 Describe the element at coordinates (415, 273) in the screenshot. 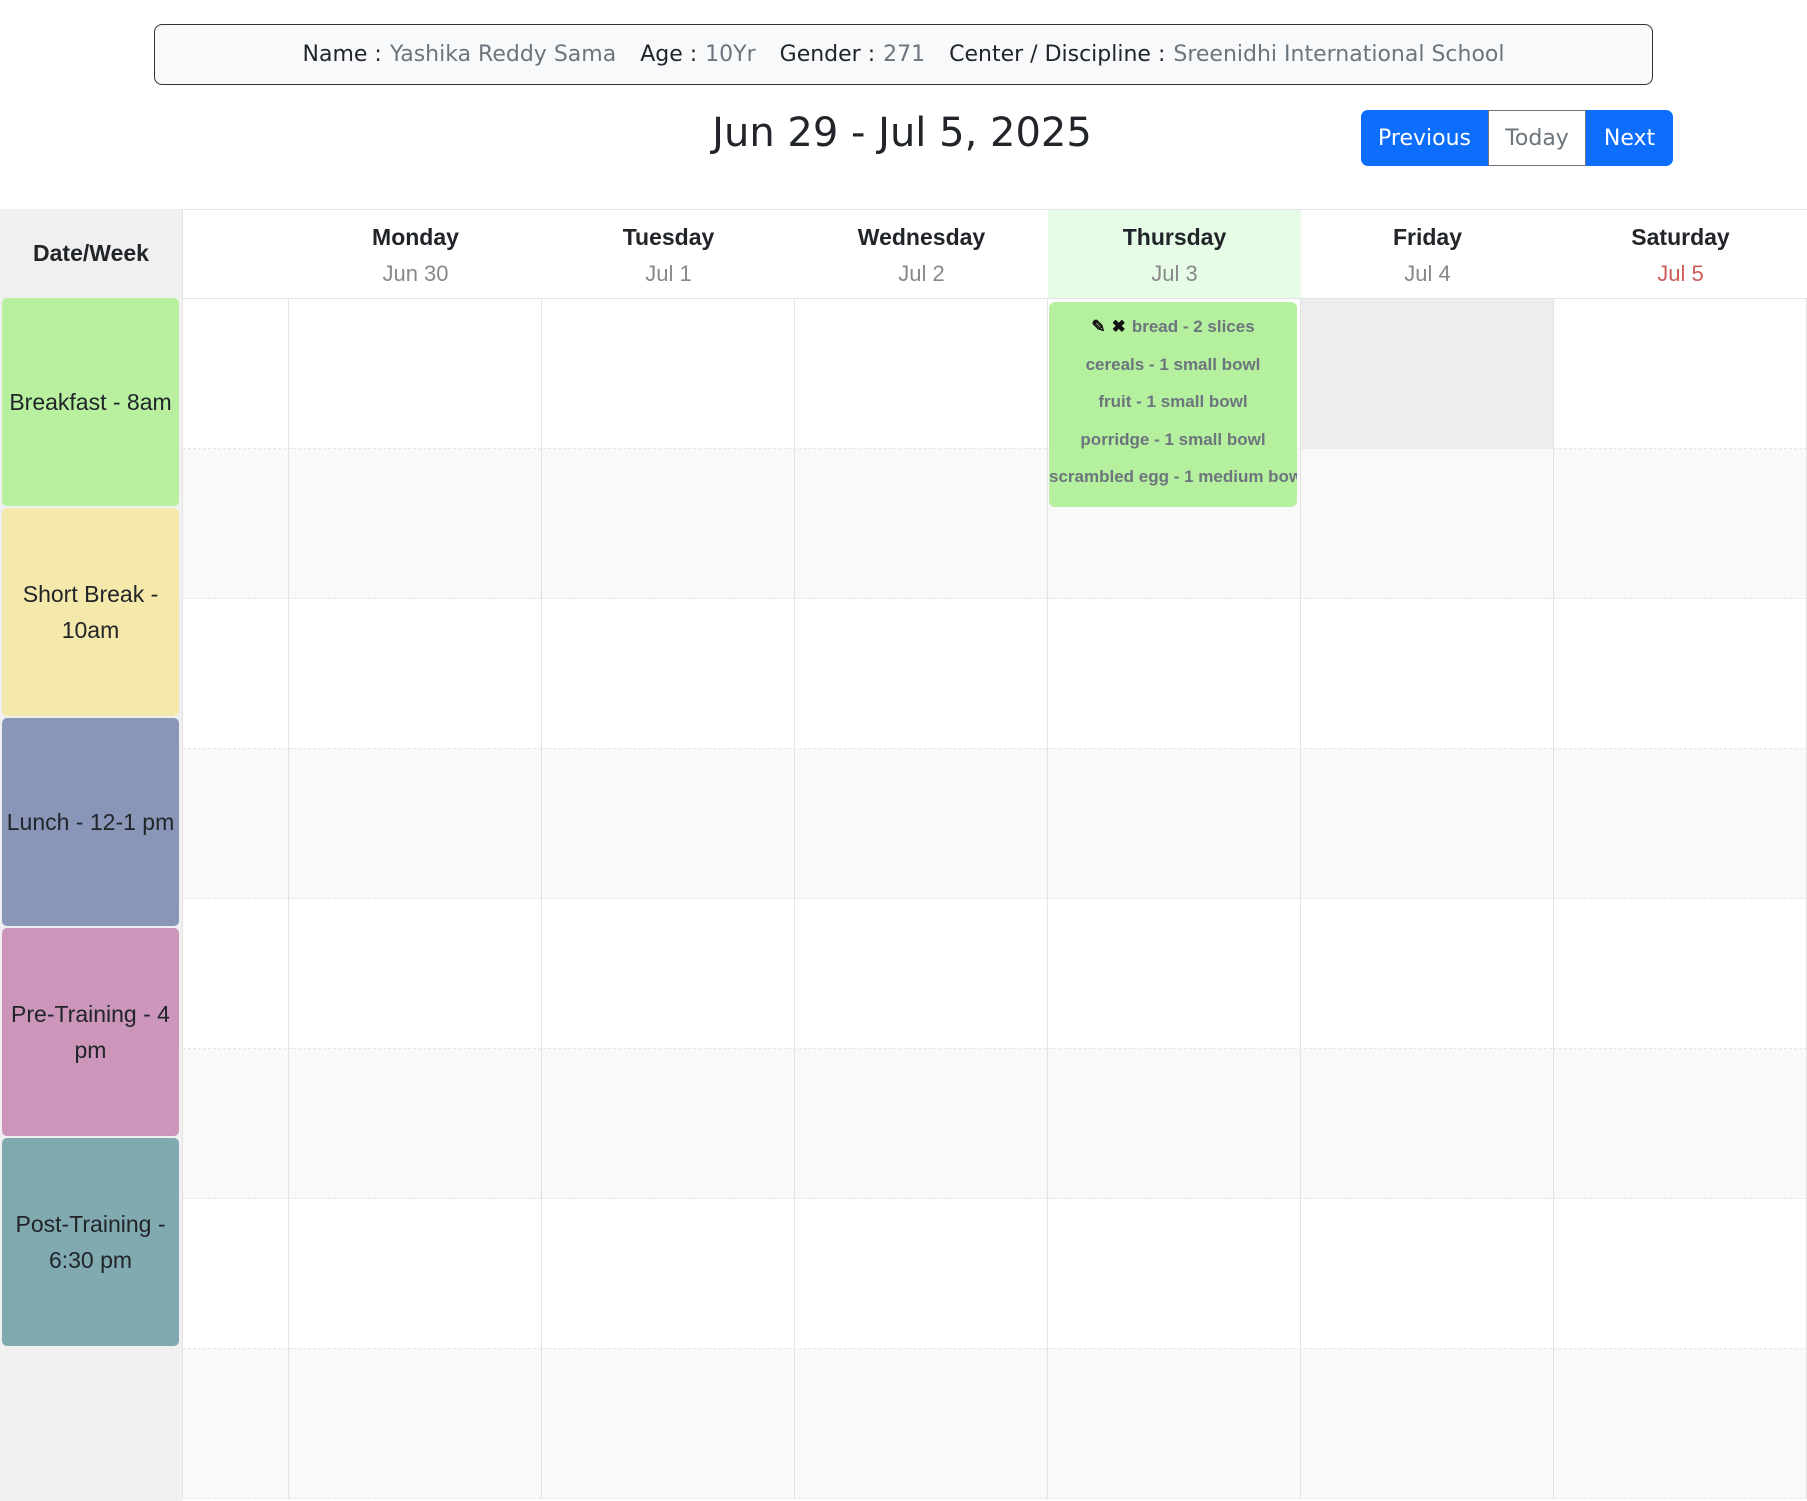

I see `day-date: Jun 30` at that location.